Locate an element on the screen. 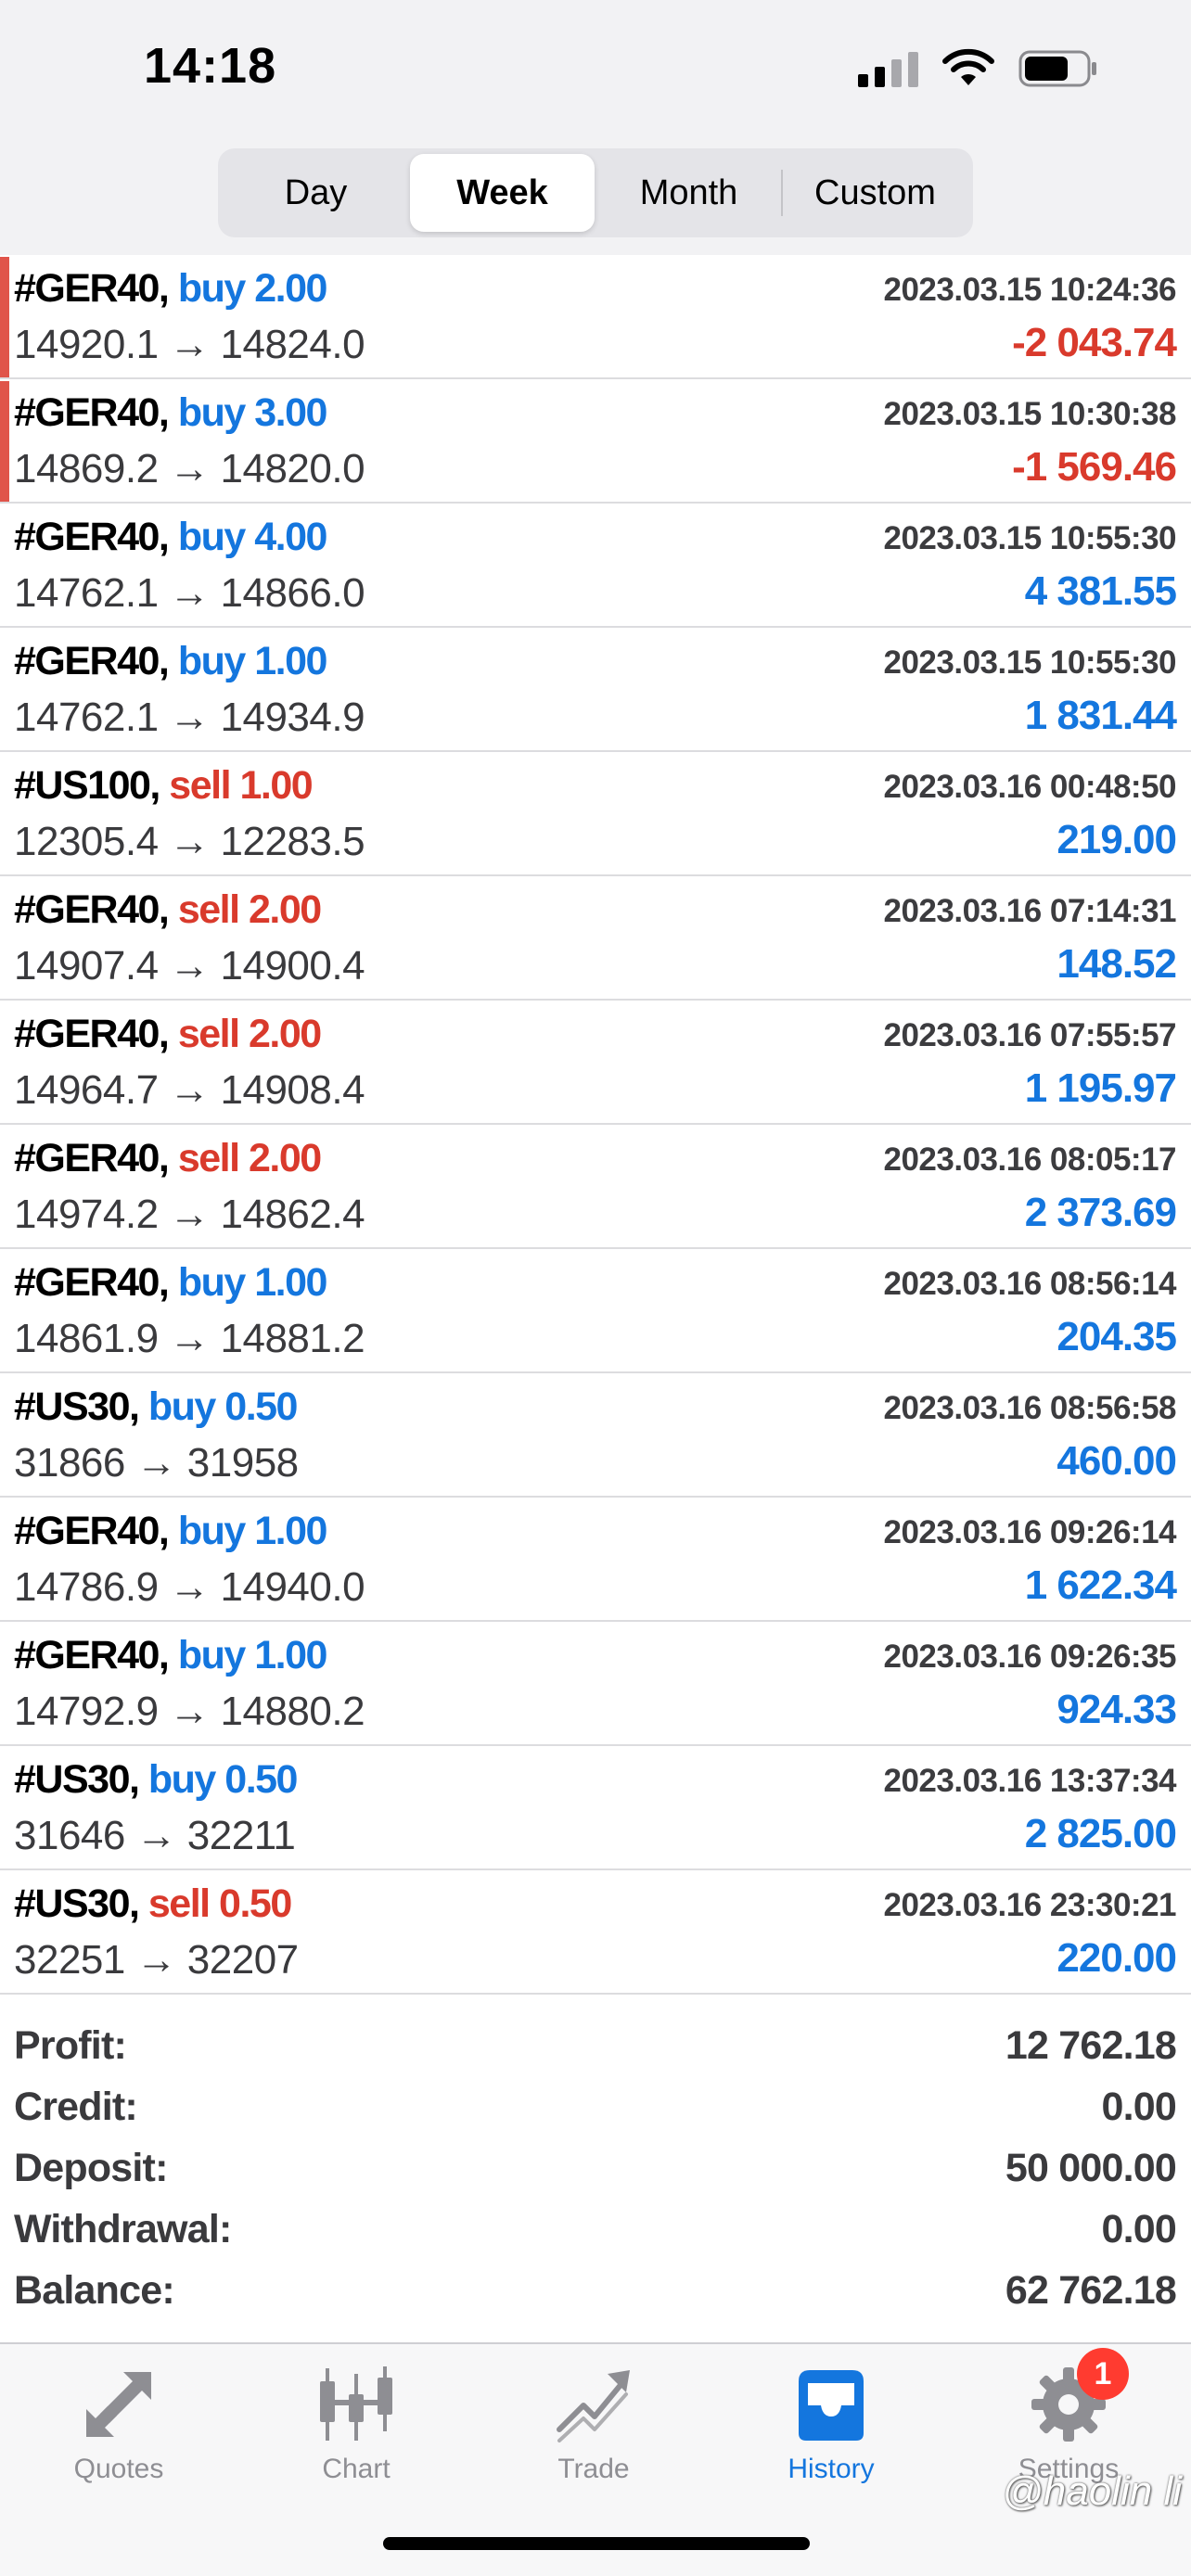  trade-side-volume: sell 0.50 is located at coordinates (219, 1903).